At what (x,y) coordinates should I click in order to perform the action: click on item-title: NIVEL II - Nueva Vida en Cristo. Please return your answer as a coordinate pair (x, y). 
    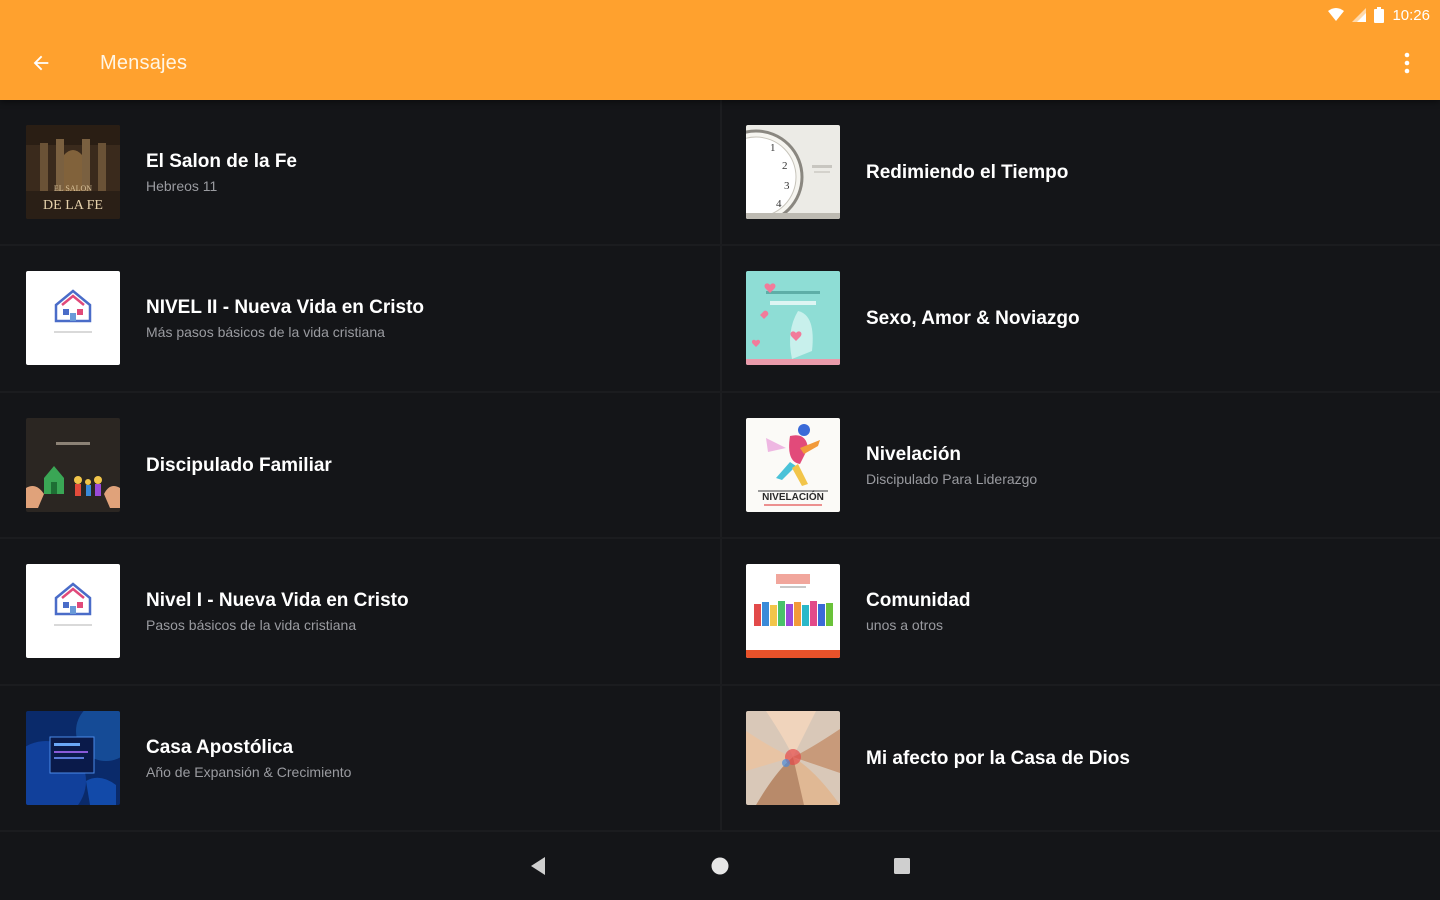
    Looking at the image, I should click on (285, 308).